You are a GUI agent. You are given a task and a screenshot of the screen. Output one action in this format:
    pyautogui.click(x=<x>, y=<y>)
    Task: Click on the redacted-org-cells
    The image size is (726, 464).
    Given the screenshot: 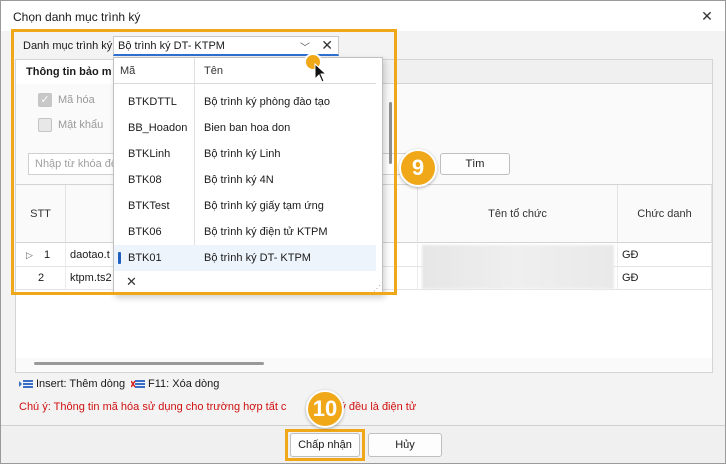 What is the action you would take?
    pyautogui.click(x=518, y=267)
    